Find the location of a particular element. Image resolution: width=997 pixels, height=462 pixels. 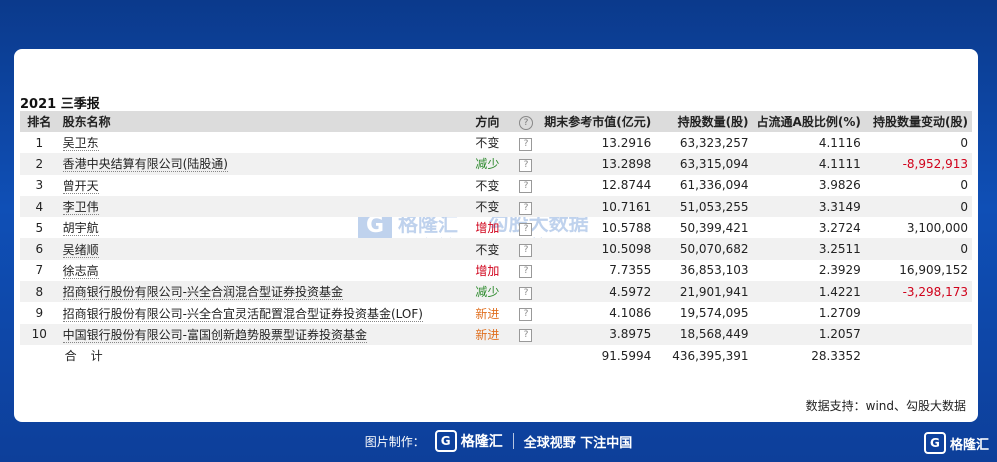

value-cell: 13.2898 is located at coordinates (598, 164).